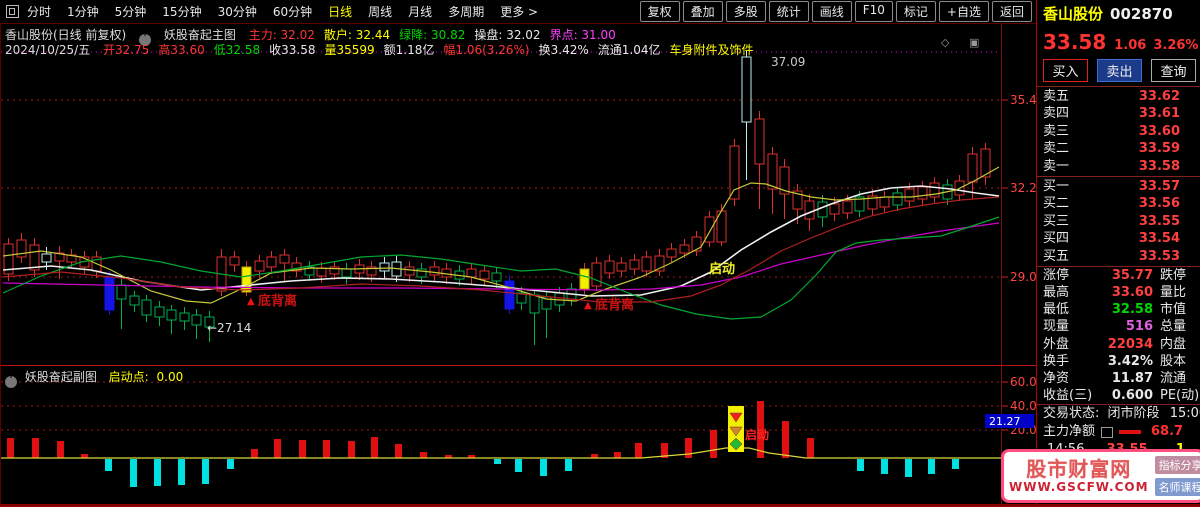 The image size is (1200, 507). I want to click on level-label: 卖一, so click(1056, 166).